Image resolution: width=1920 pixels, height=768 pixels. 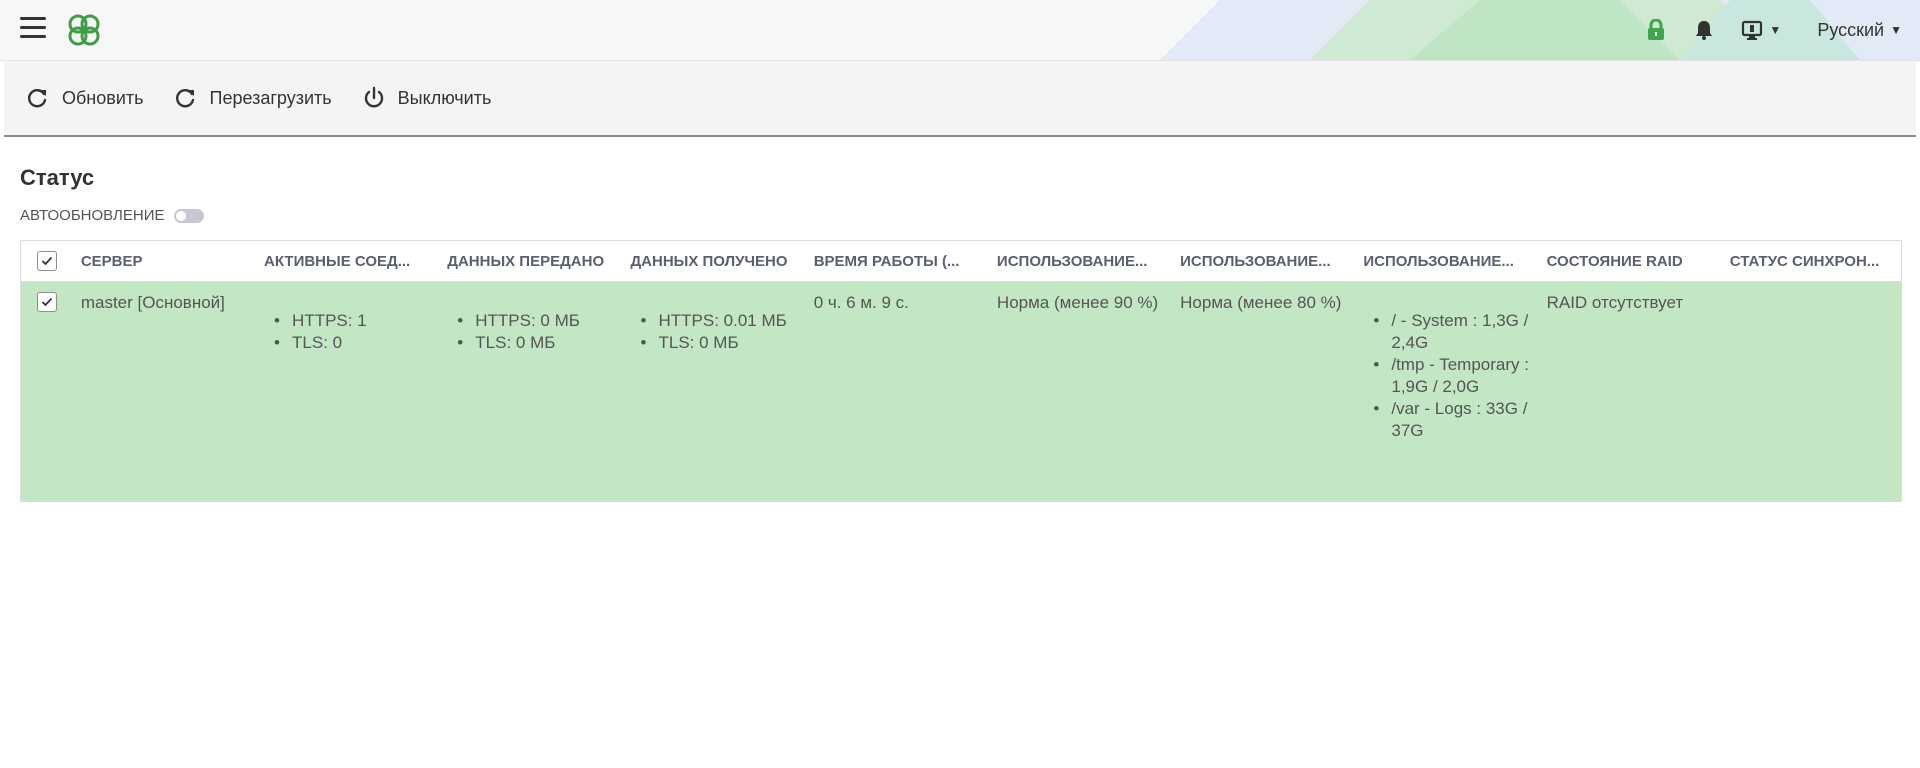 What do you see at coordinates (960, 215) in the screenshot?
I see `autorefresh-row: АВТООБНОВЛЕНИЕ` at bounding box center [960, 215].